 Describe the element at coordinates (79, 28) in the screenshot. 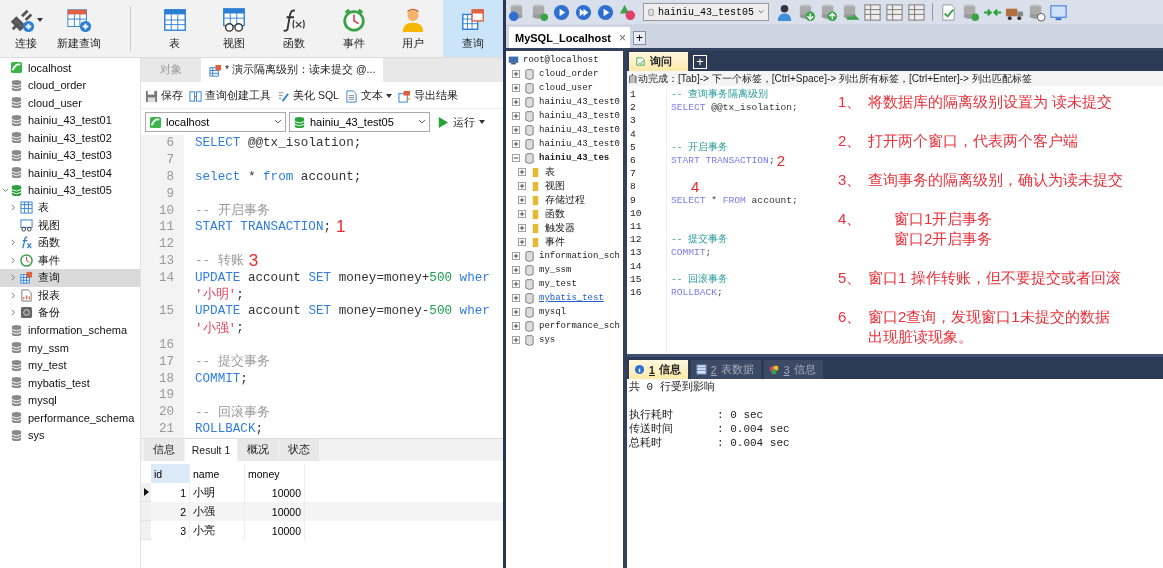

I see `toolbar-button: 新建查询` at that location.